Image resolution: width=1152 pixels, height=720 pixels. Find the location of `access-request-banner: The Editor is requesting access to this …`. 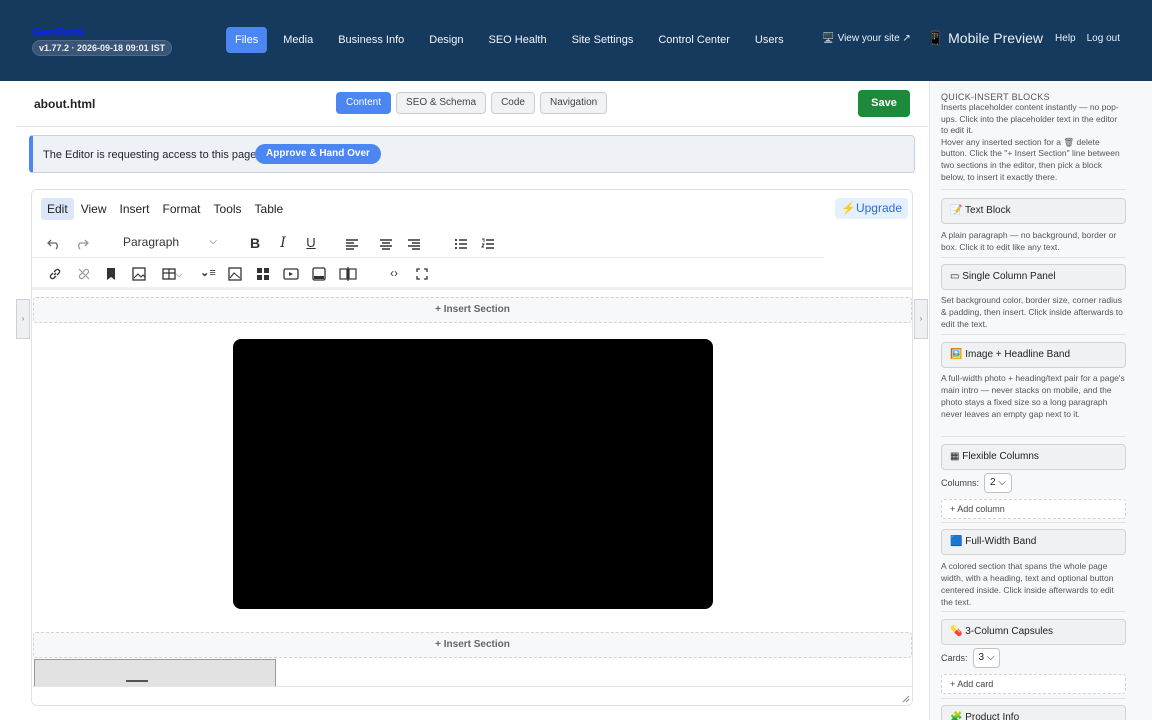

access-request-banner: The Editor is requesting access to this … is located at coordinates (472, 154).